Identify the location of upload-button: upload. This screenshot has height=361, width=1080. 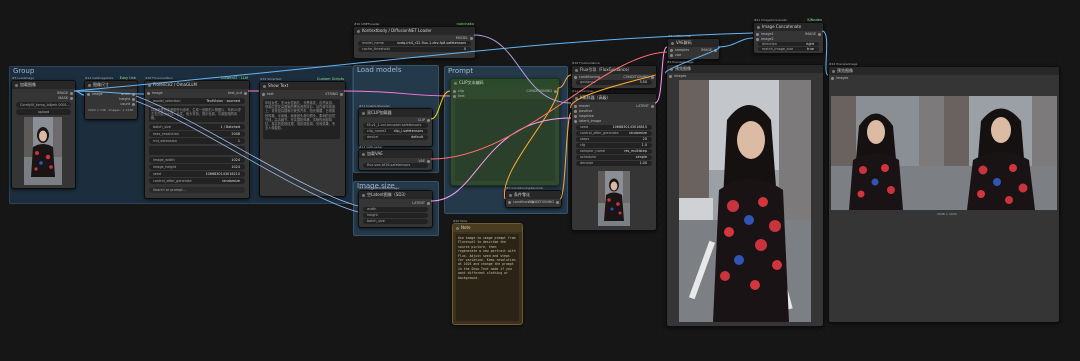
(43, 112).